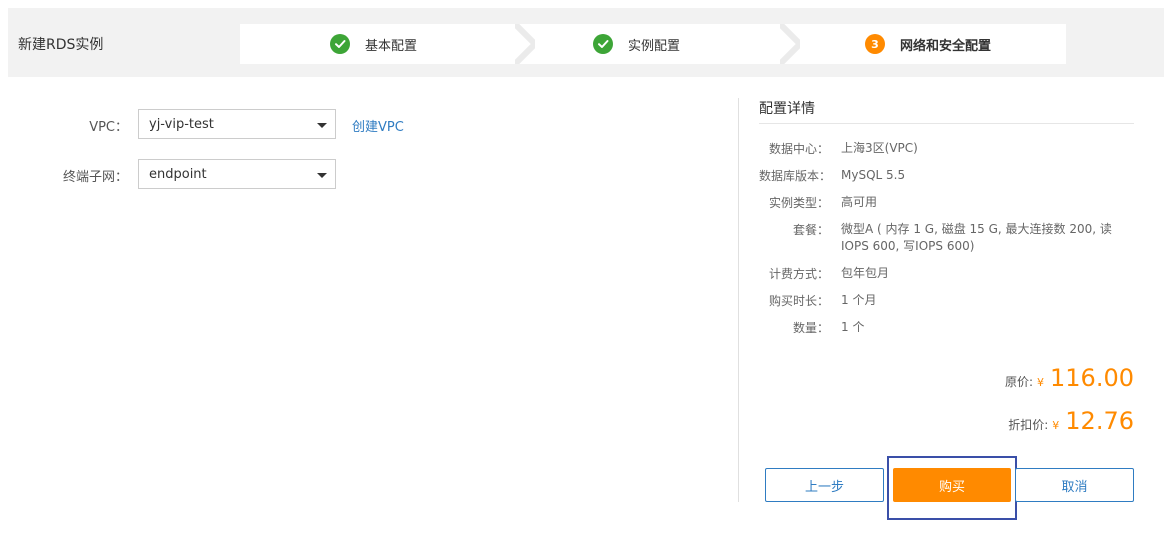 The image size is (1164, 541). Describe the element at coordinates (1074, 485) in the screenshot. I see `cancel-button: 取消` at that location.